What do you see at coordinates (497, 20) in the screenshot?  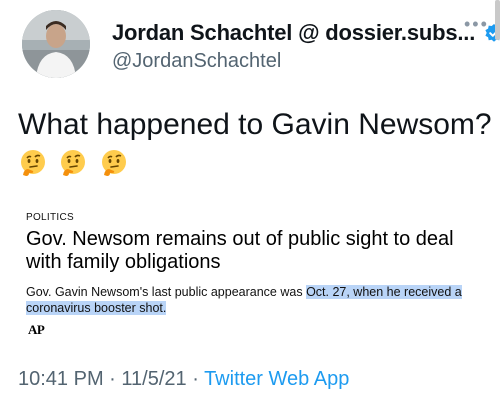 I see `scrollbar` at bounding box center [497, 20].